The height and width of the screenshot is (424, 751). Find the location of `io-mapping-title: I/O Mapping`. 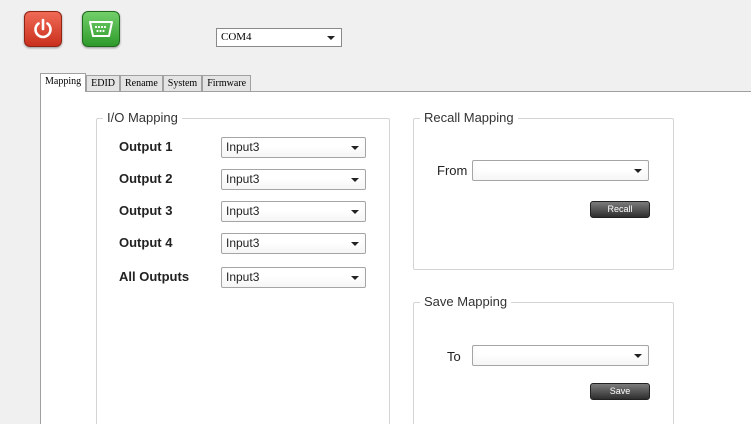

io-mapping-title: I/O Mapping is located at coordinates (142, 118).